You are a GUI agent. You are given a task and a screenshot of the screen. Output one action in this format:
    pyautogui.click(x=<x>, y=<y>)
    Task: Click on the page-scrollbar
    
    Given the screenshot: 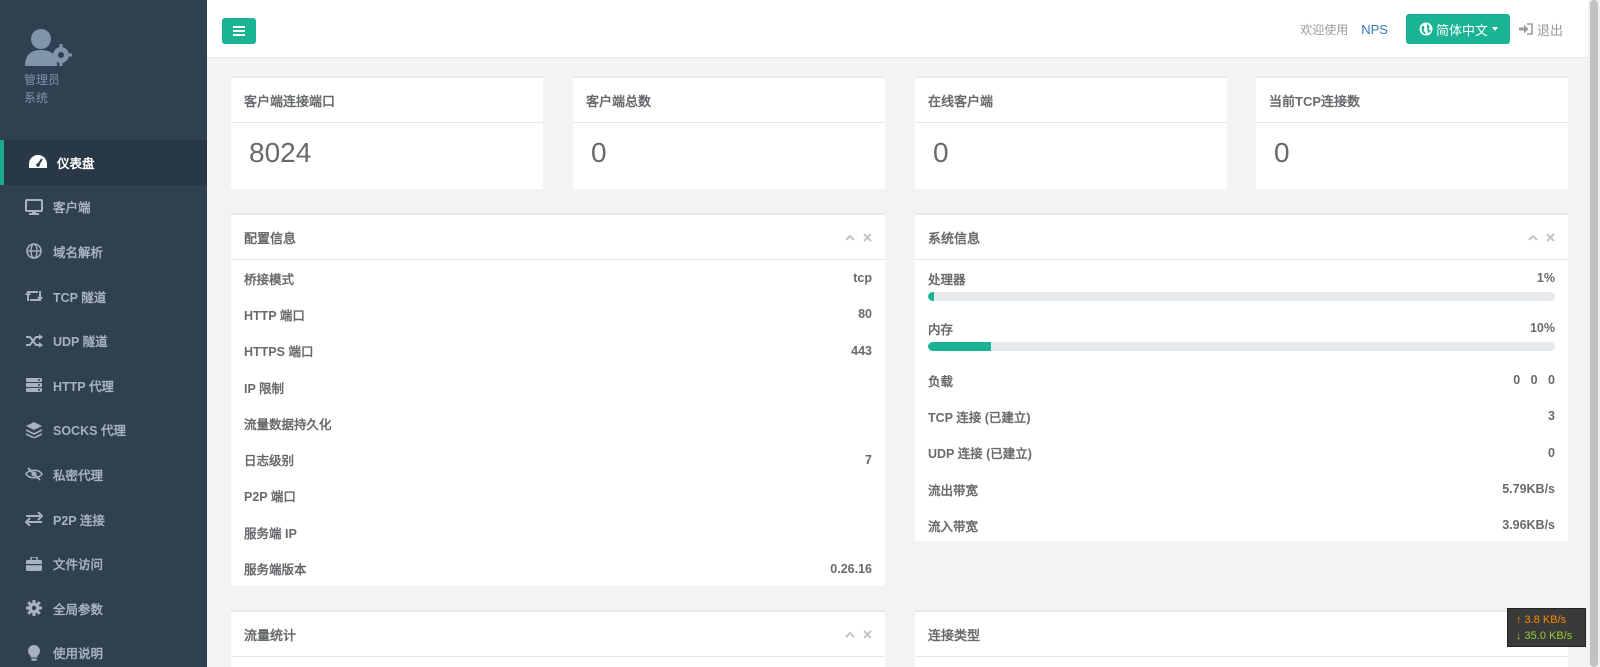 What is the action you would take?
    pyautogui.click(x=1594, y=333)
    